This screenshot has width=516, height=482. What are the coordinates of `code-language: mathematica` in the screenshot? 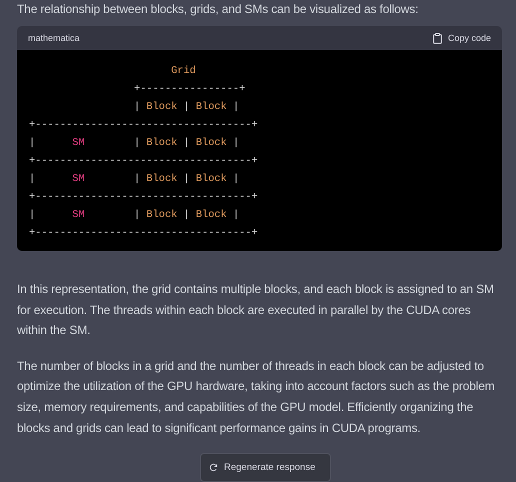 It's located at (54, 38).